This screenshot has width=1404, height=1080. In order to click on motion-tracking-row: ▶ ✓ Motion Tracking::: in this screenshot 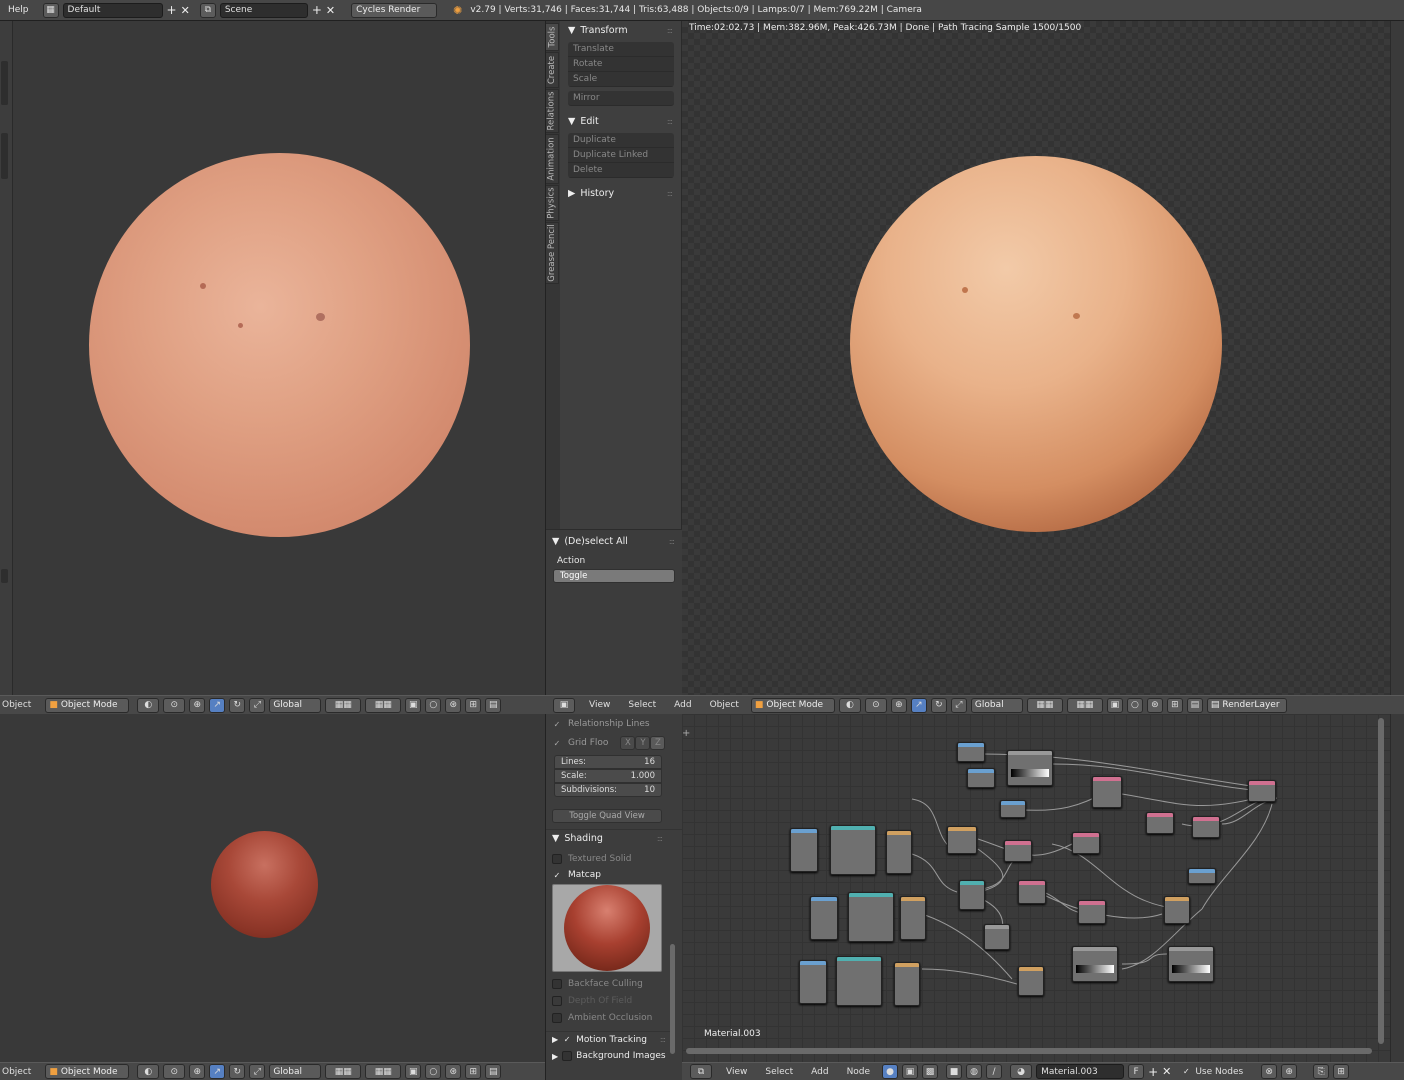, I will do `click(608, 1039)`.